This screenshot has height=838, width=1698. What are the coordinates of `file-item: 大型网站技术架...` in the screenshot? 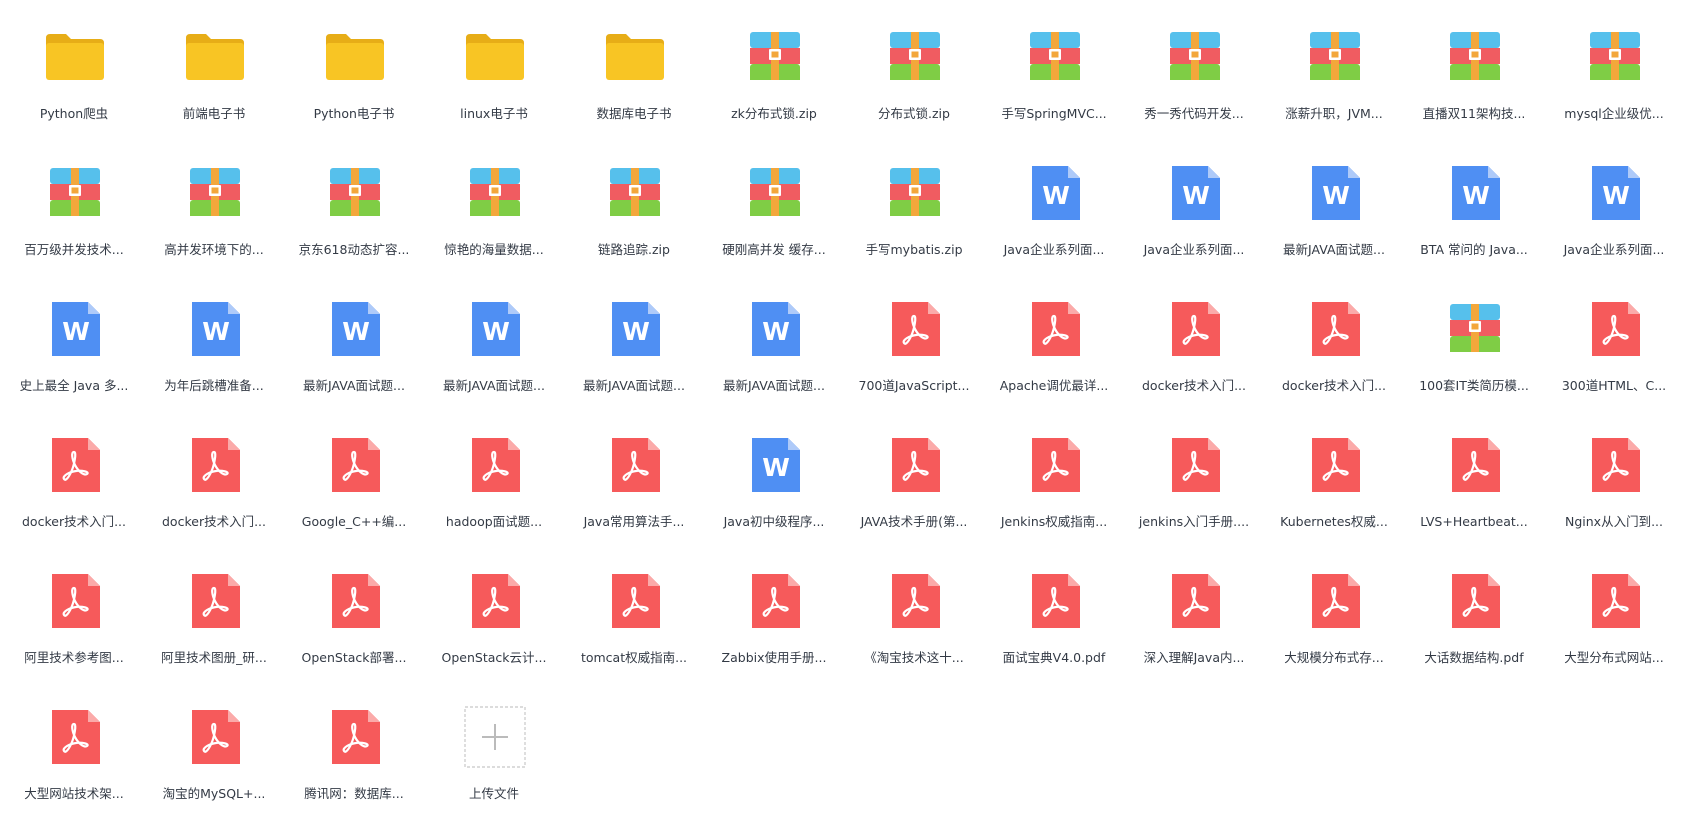 It's located at (74, 751).